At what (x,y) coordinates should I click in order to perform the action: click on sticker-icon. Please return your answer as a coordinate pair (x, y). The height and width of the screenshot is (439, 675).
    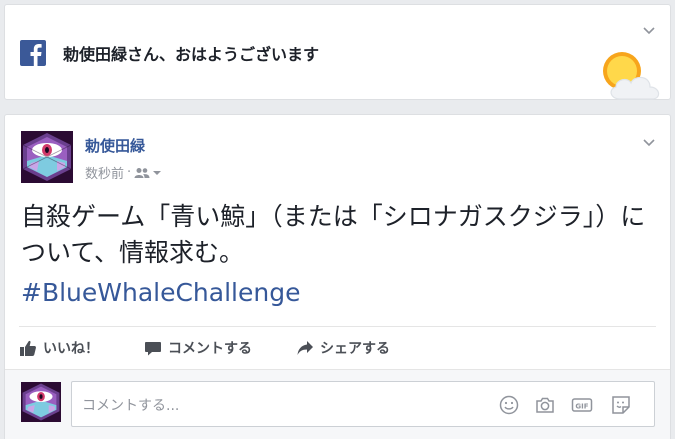
    Looking at the image, I should click on (621, 405).